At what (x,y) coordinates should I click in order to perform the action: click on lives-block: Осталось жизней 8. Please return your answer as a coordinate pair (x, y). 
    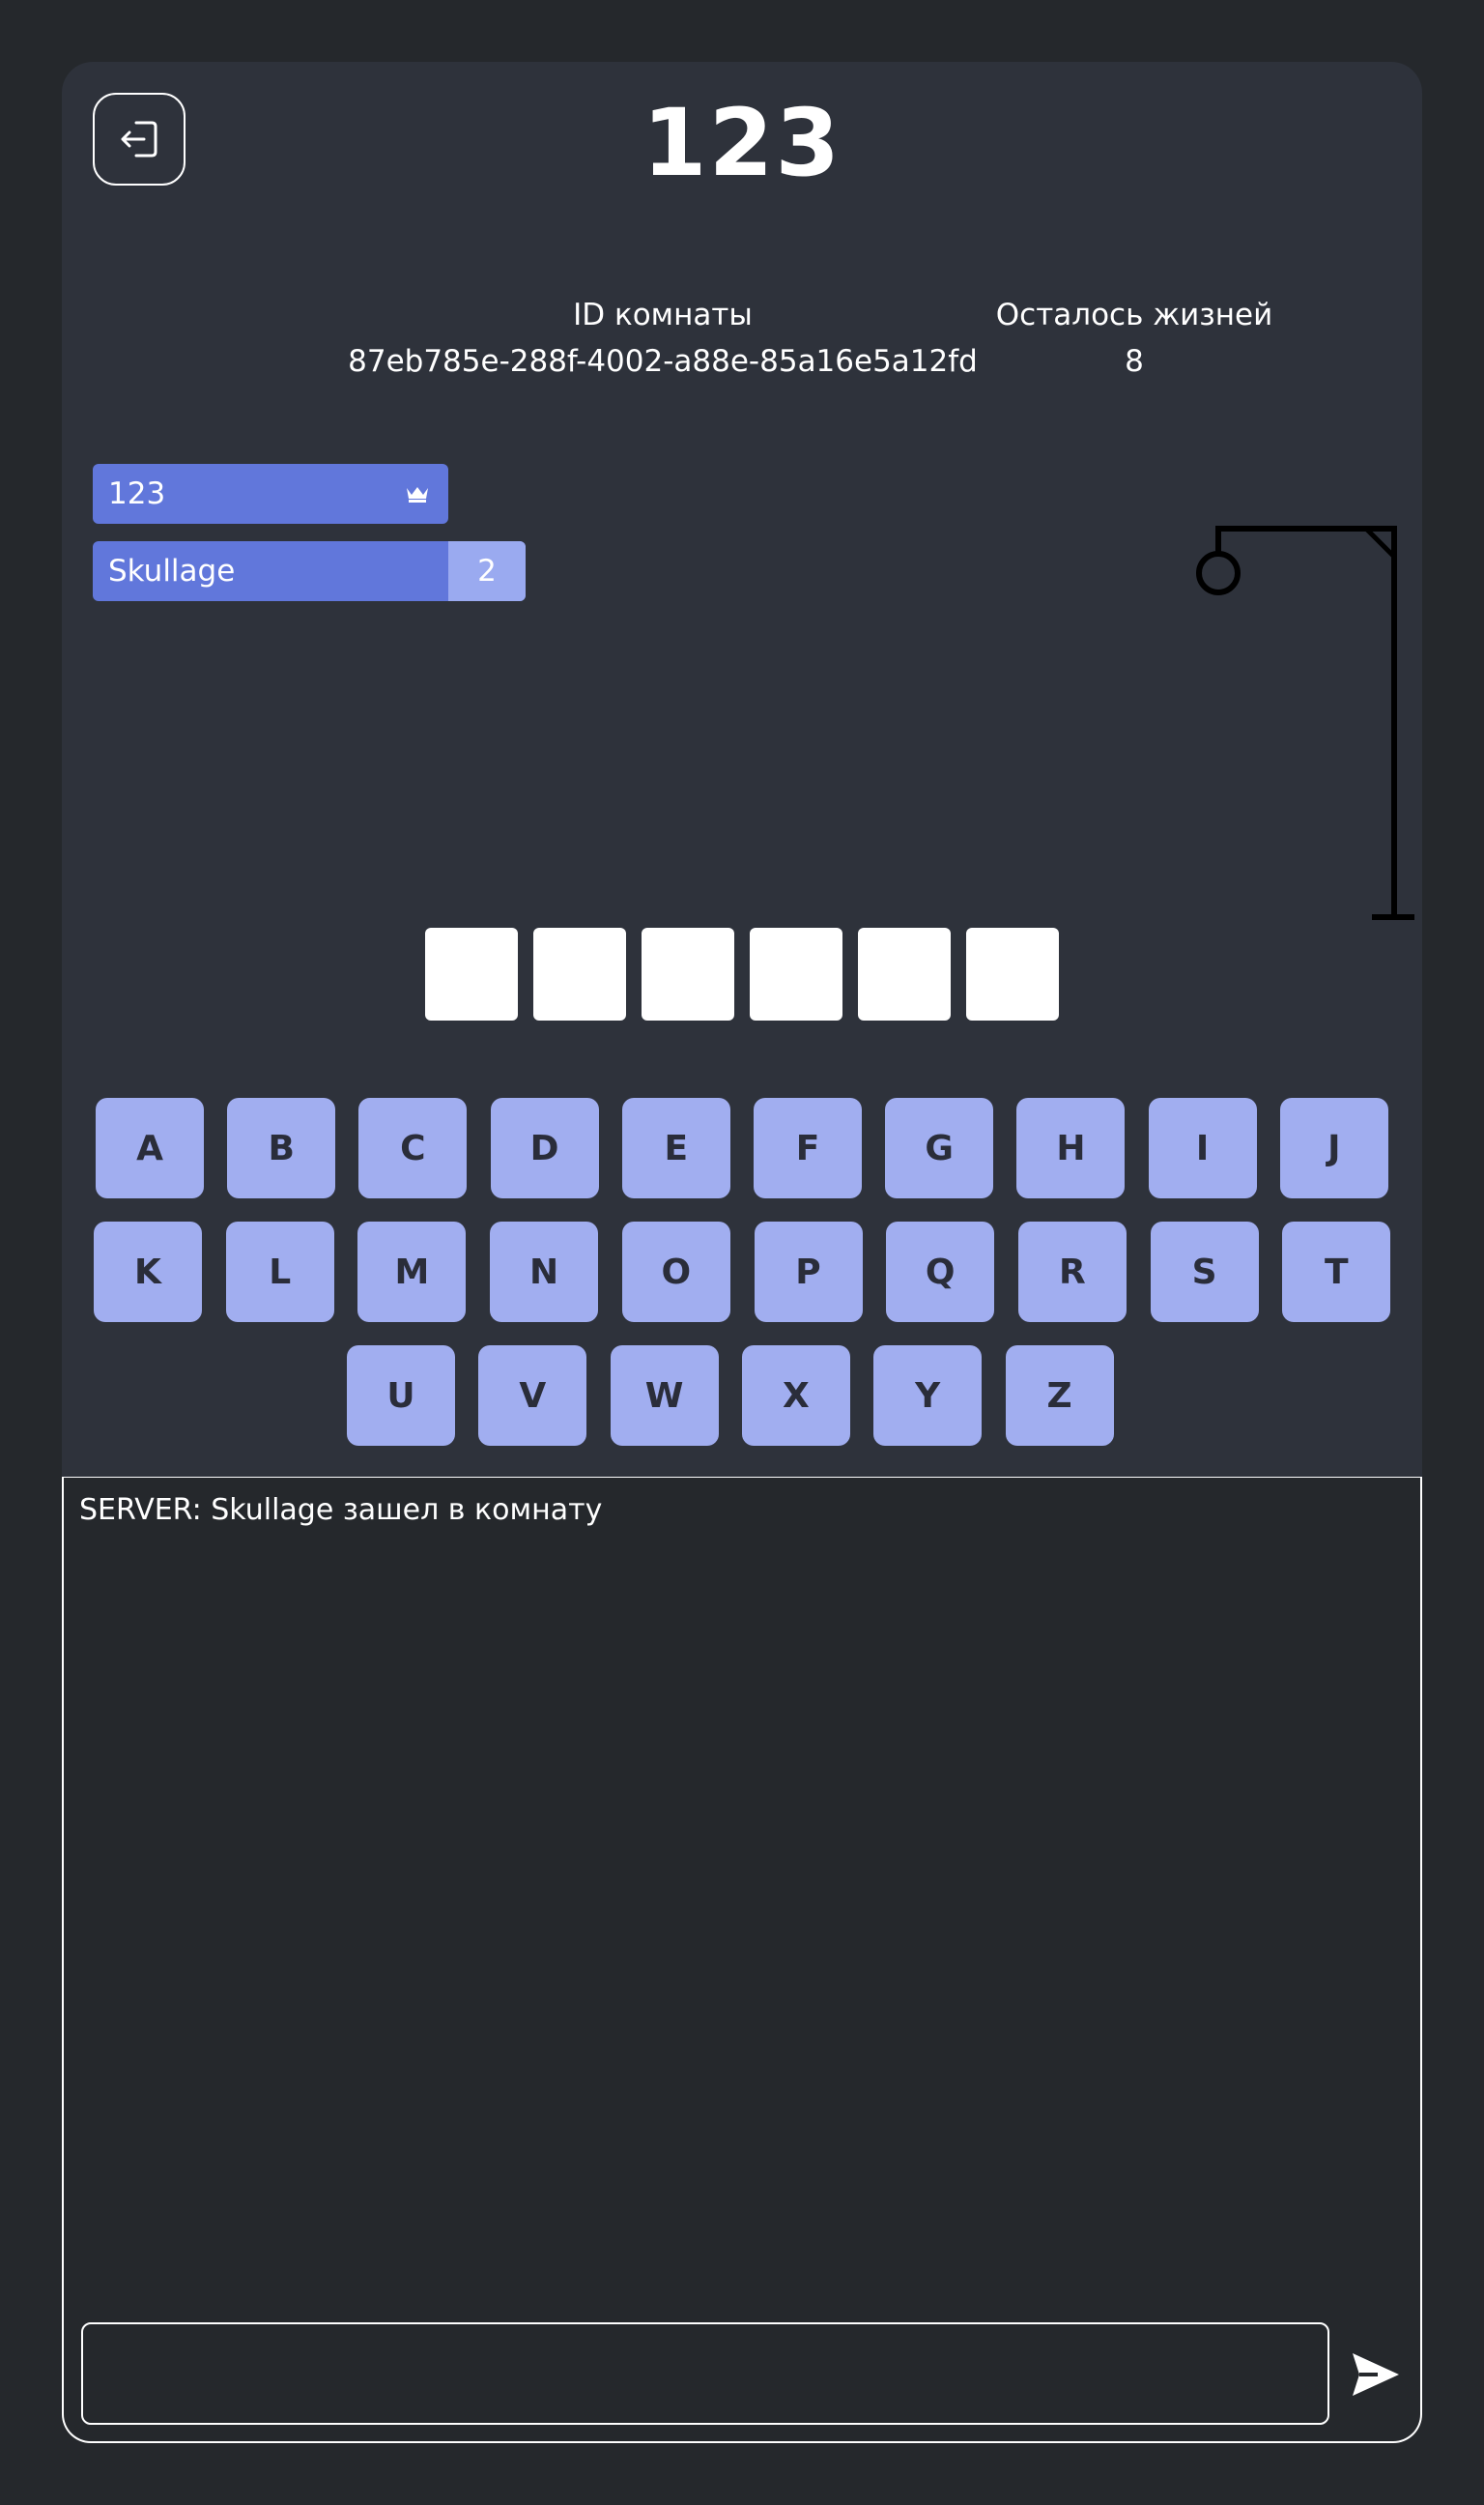
    Looking at the image, I should click on (1134, 338).